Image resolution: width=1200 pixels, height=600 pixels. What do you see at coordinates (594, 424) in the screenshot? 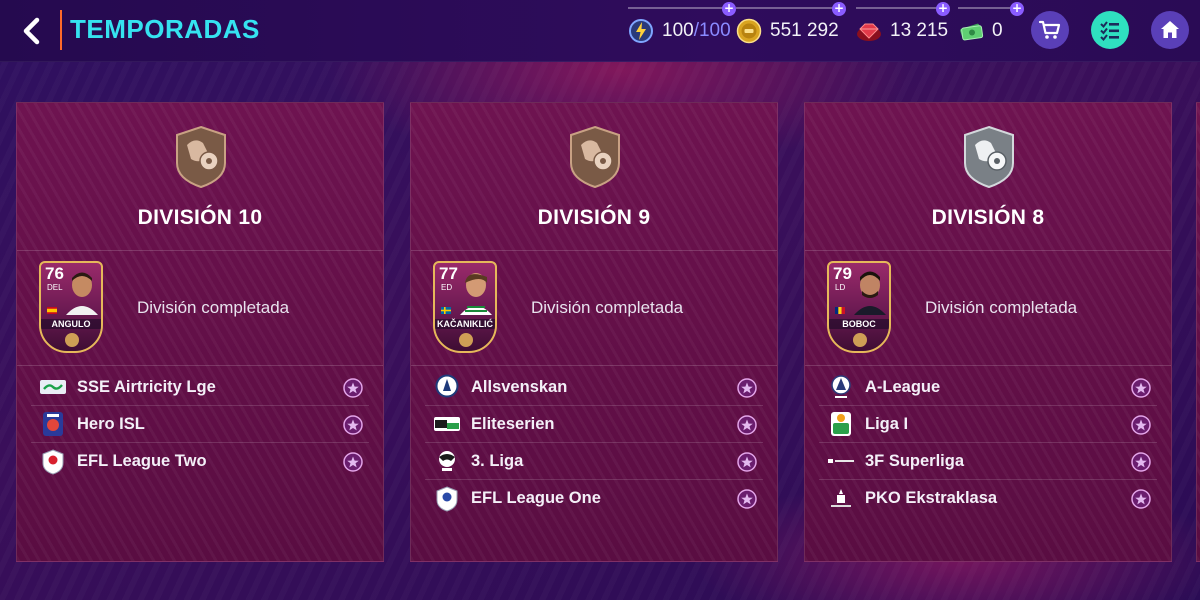
I see `league-row: Eliteserien` at bounding box center [594, 424].